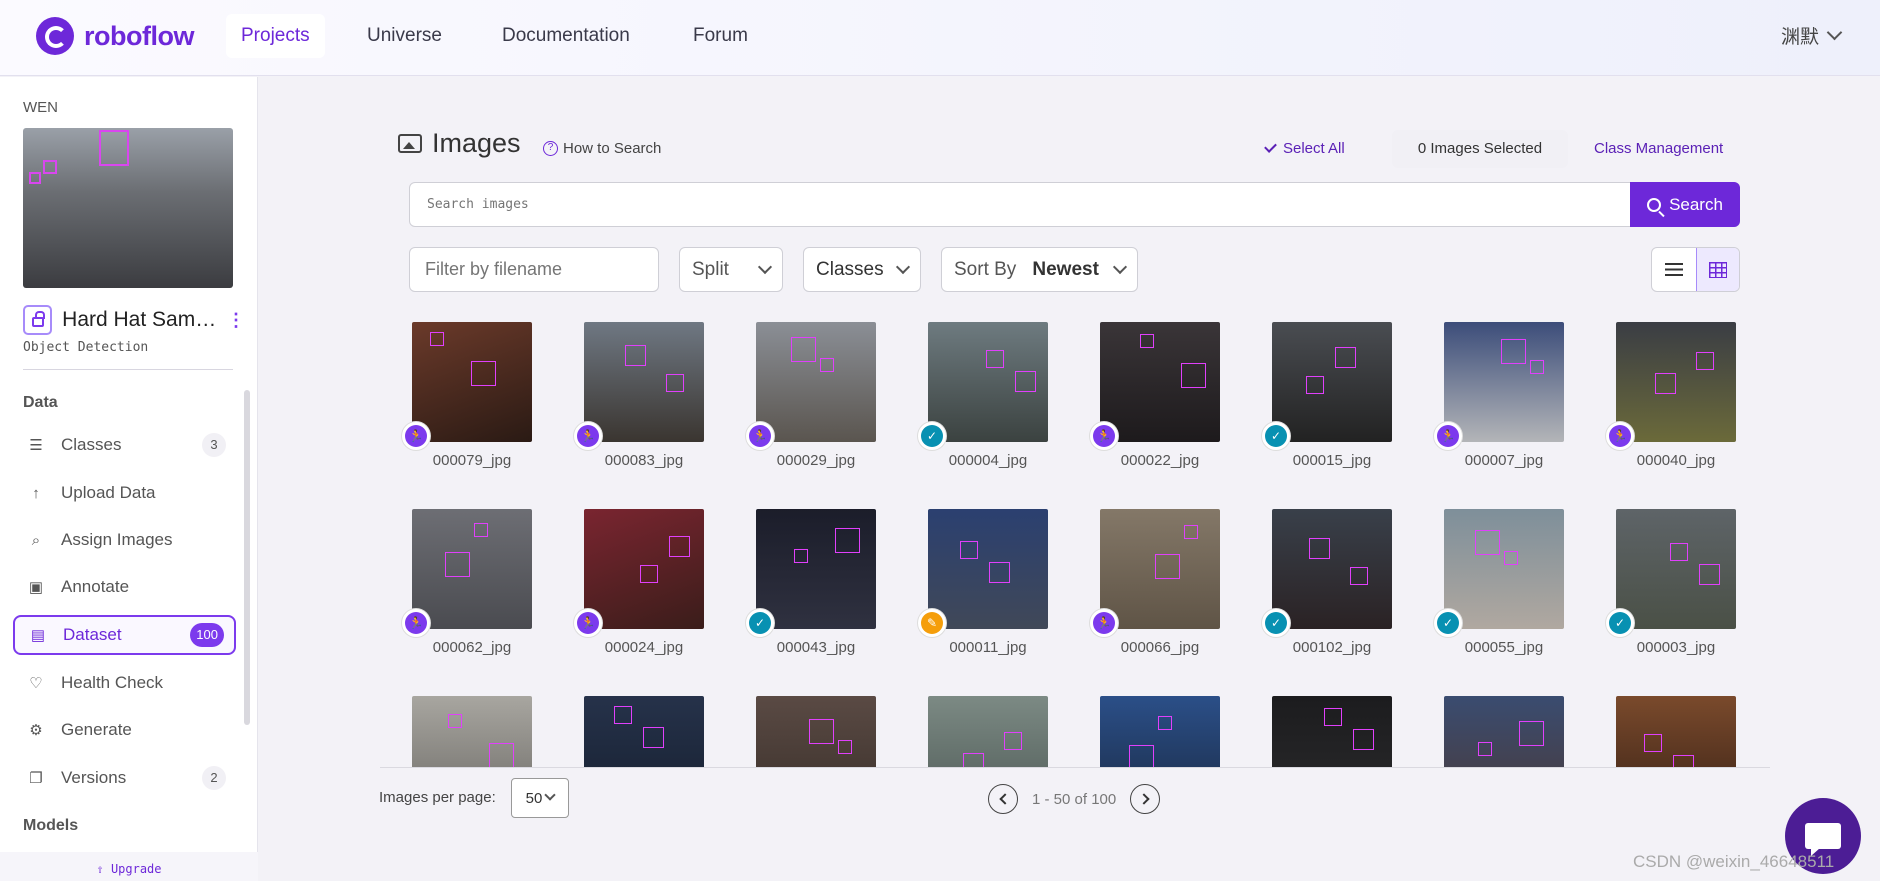 The height and width of the screenshot is (881, 1880). I want to click on project-thumbnail, so click(128, 208).